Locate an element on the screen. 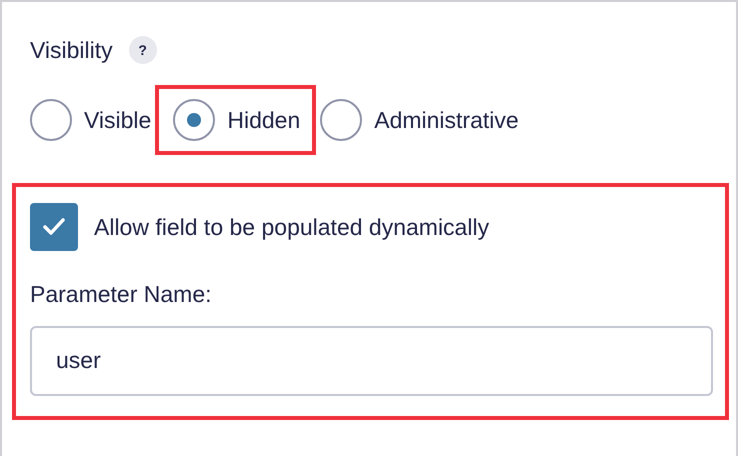  checkbox-label: Allow field to be populated dynamically is located at coordinates (292, 227).